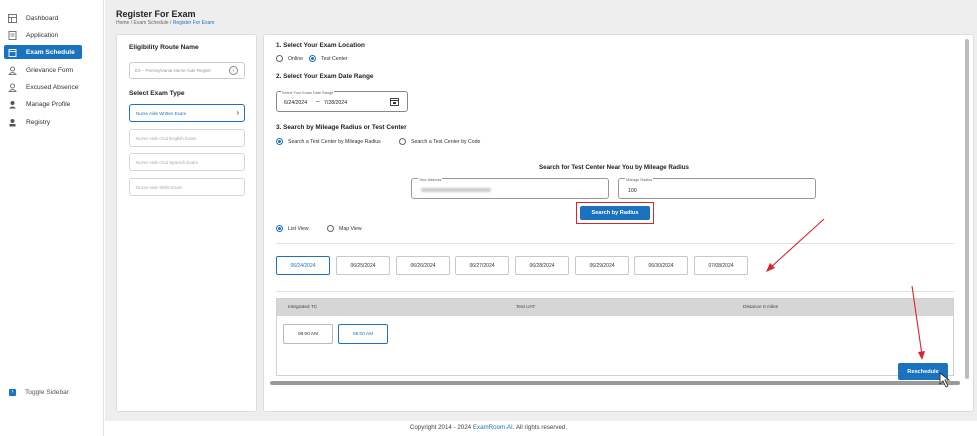 This screenshot has height=436, width=977. What do you see at coordinates (325, 76) in the screenshot?
I see `step2-title: 2. Select Your Exam Date Range` at bounding box center [325, 76].